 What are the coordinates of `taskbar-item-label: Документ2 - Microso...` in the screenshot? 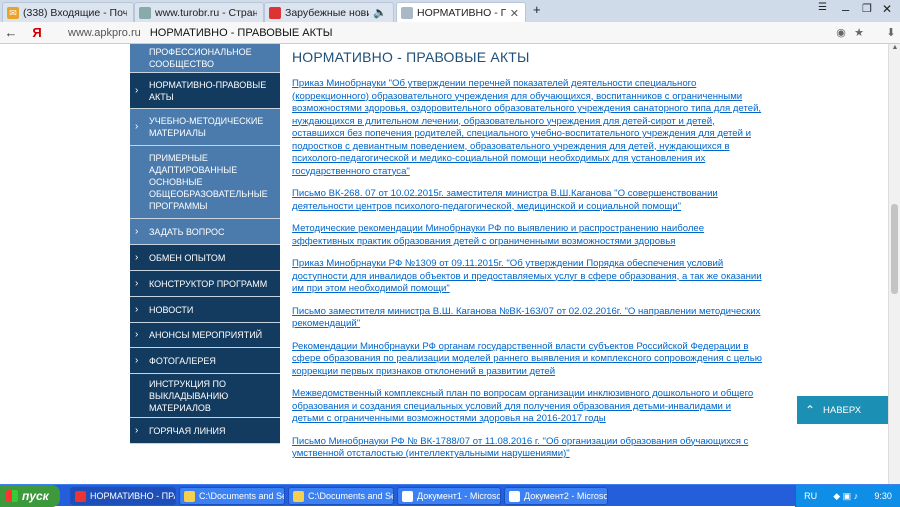 It's located at (566, 496).